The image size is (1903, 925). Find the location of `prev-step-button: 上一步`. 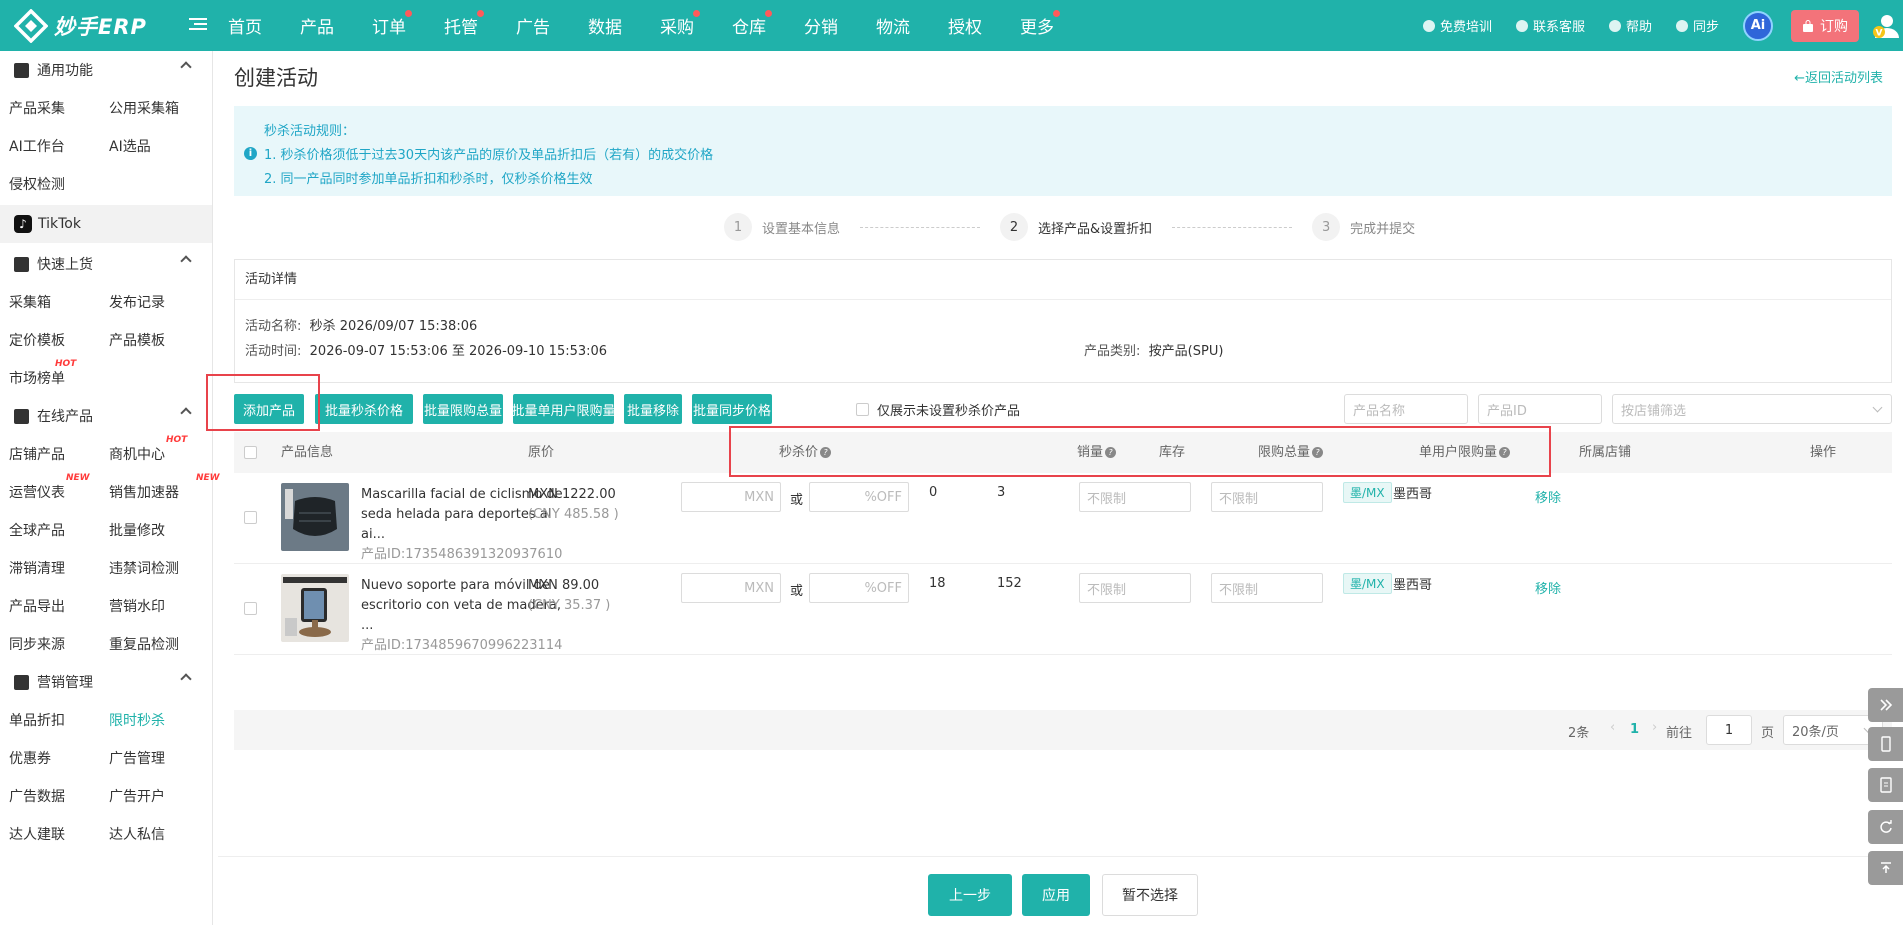

prev-step-button: 上一步 is located at coordinates (970, 895).